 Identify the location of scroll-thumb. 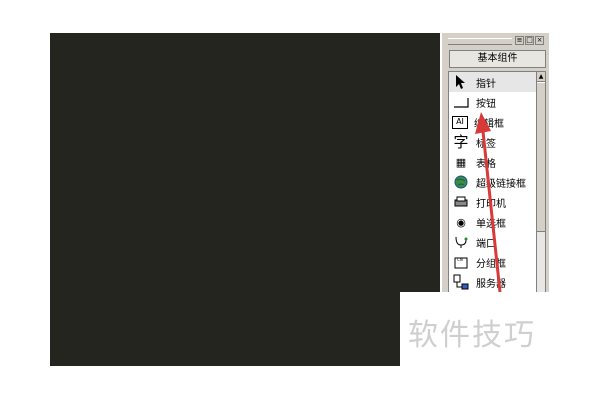
(541, 157).